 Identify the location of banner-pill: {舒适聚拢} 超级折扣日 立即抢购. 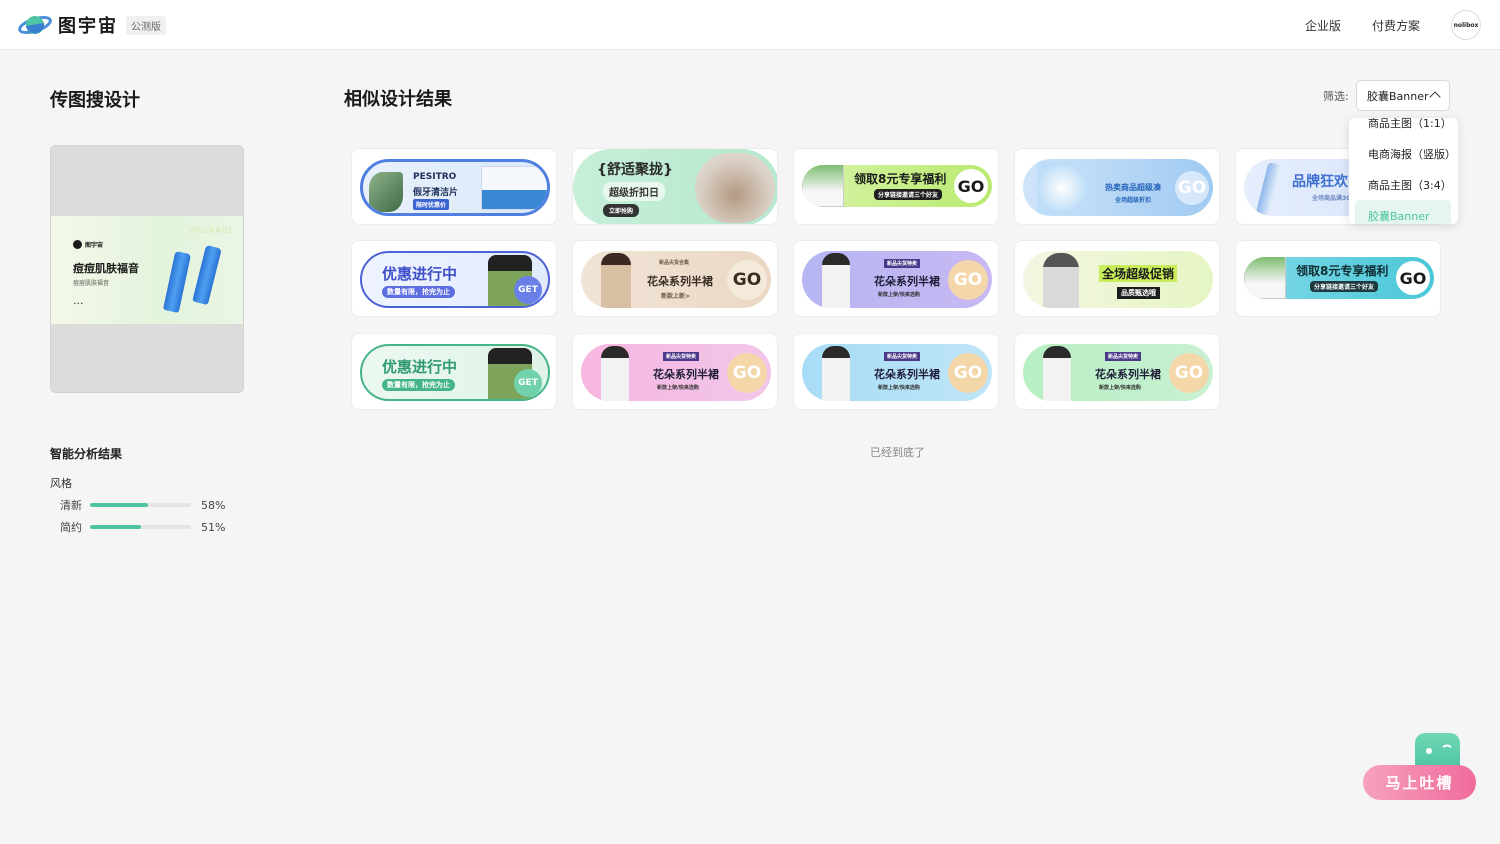
(675, 186).